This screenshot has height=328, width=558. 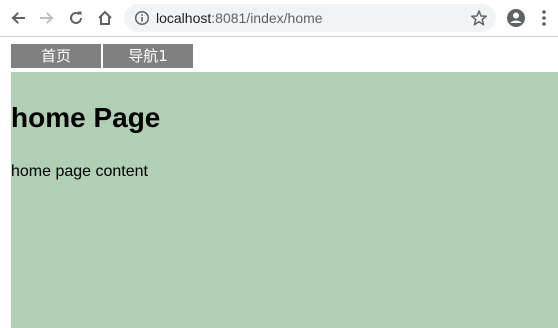 I want to click on star-icon, so click(x=479, y=18).